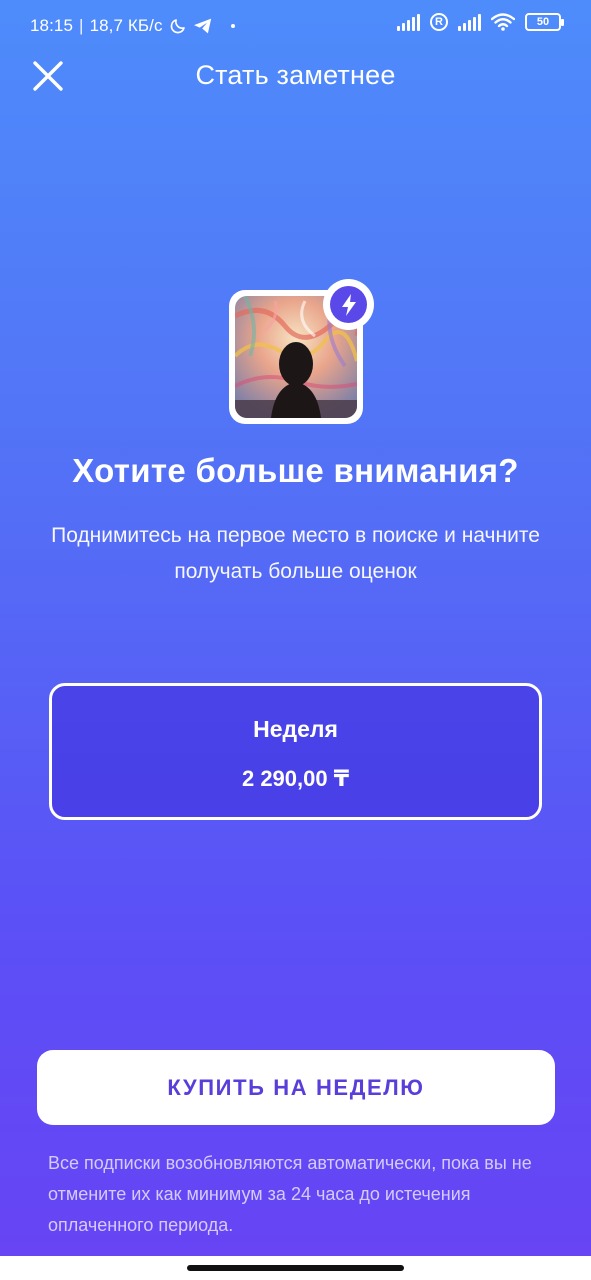  I want to click on plan-option-week: Неделя 2 290,00 ₸, so click(295, 751).